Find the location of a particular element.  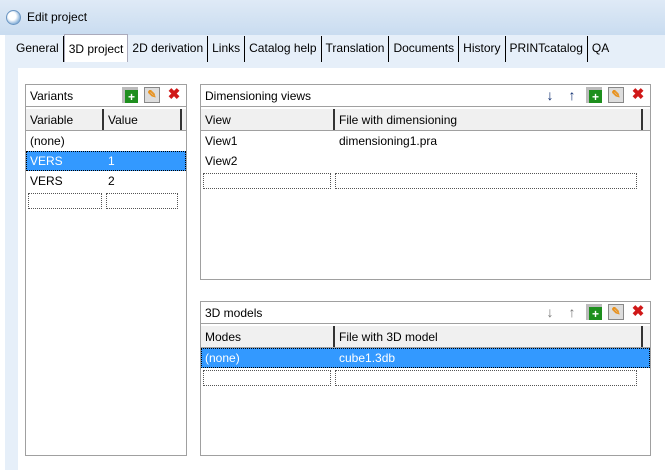

tab-qa: QA is located at coordinates (600, 49).